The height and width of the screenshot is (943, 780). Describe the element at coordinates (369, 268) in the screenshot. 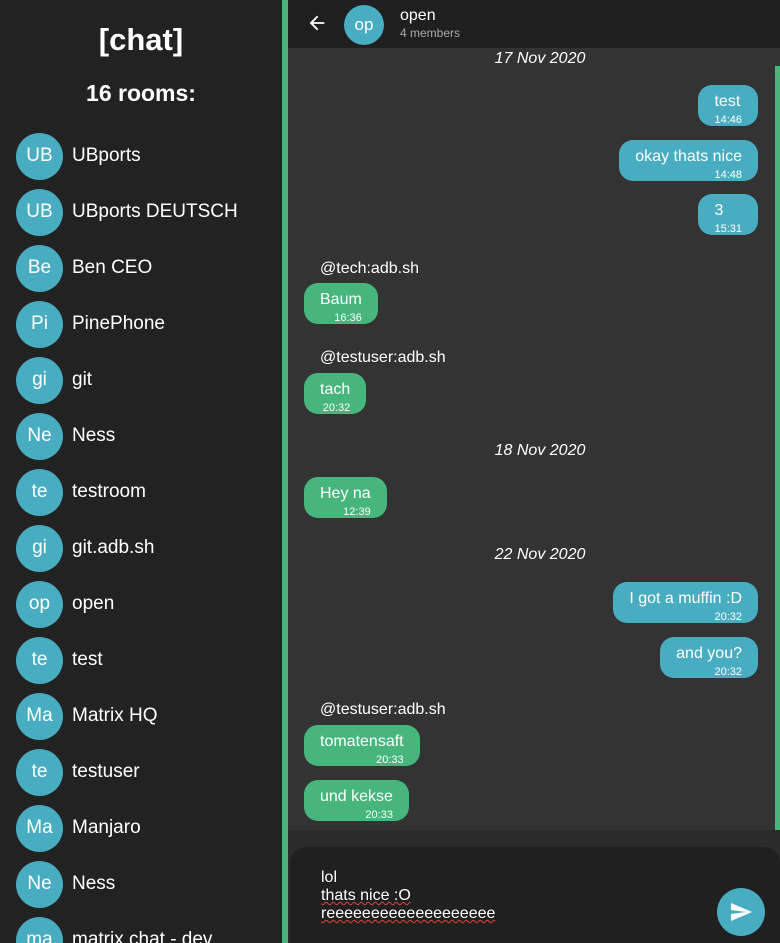

I see `sender-name: @tech:adb.sh` at that location.